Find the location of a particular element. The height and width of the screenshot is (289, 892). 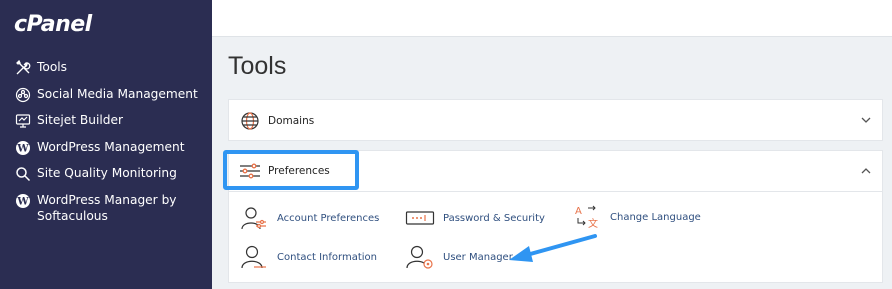

magnifier-icon is located at coordinates (23, 174).